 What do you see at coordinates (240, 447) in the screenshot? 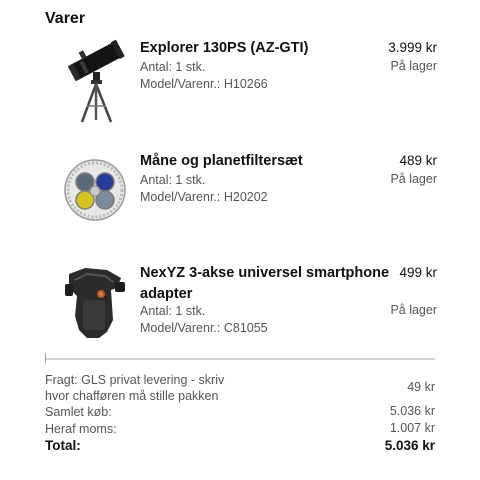
I see `total-row: Total: 5.036 kr` at bounding box center [240, 447].